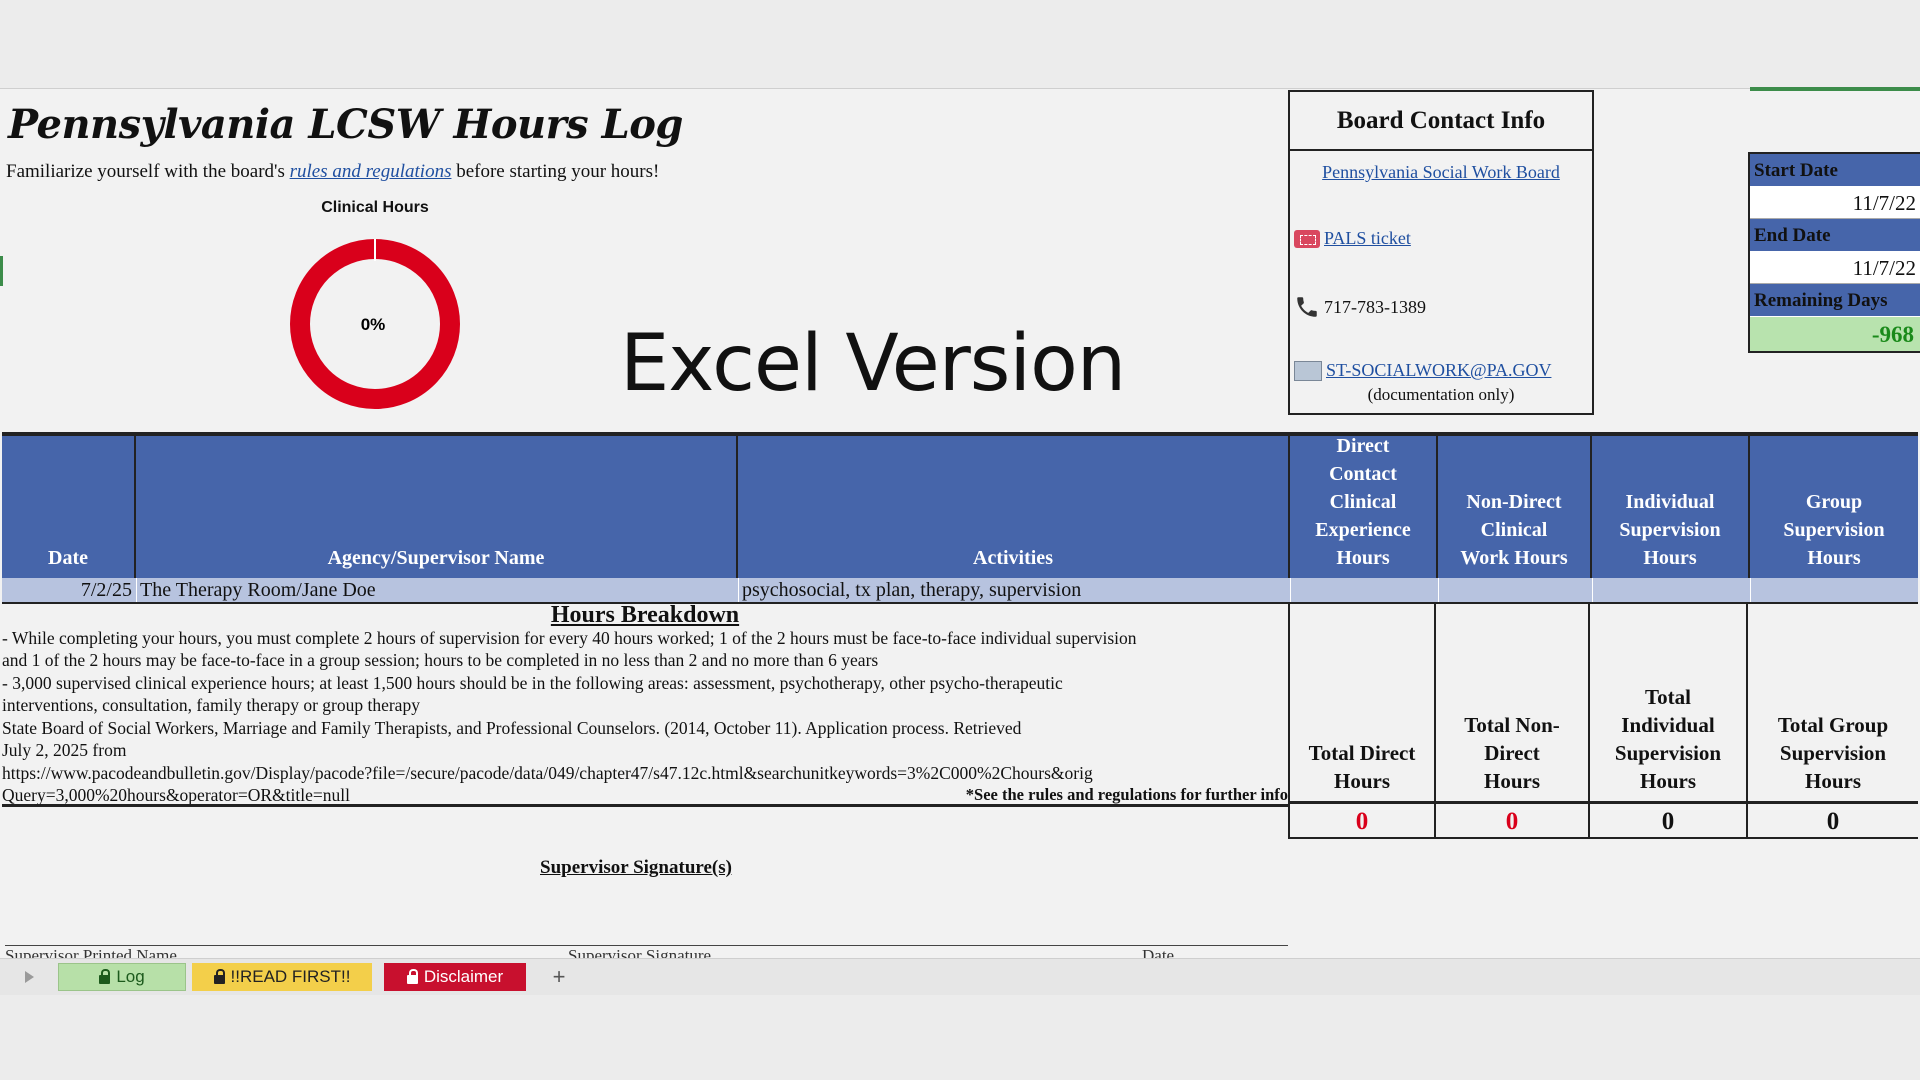 Image resolution: width=1920 pixels, height=1080 pixels. Describe the element at coordinates (1375, 306) in the screenshot. I see `phone-number: 717-783-1389` at that location.